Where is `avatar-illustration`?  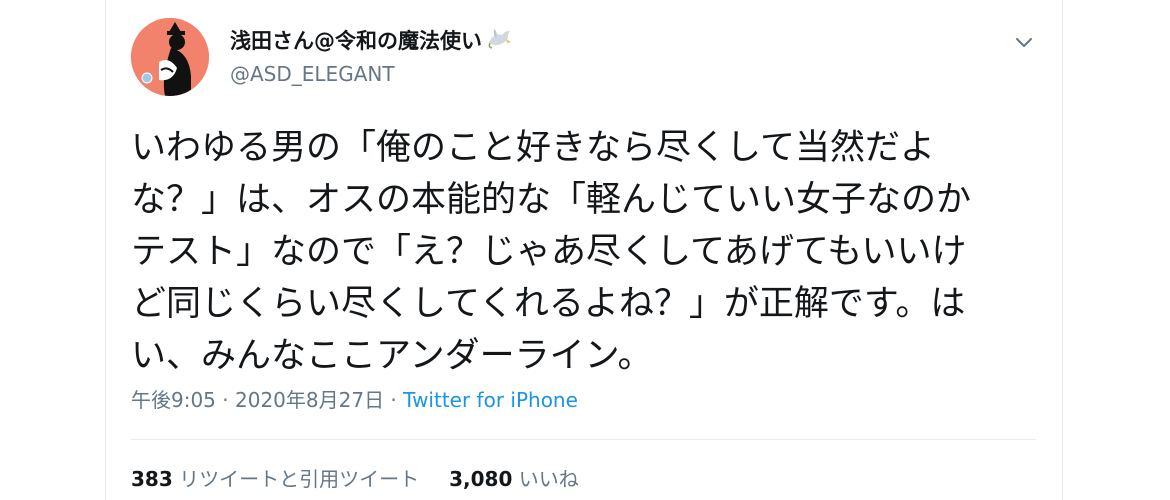
avatar-illustration is located at coordinates (170, 57).